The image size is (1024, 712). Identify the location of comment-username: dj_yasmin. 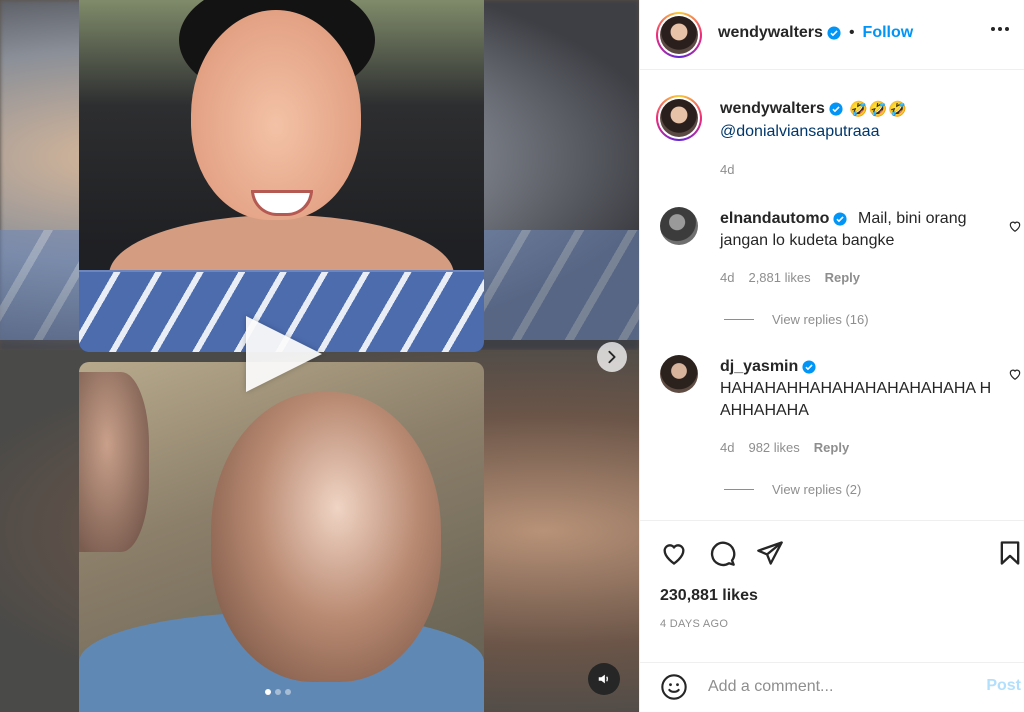
(759, 367).